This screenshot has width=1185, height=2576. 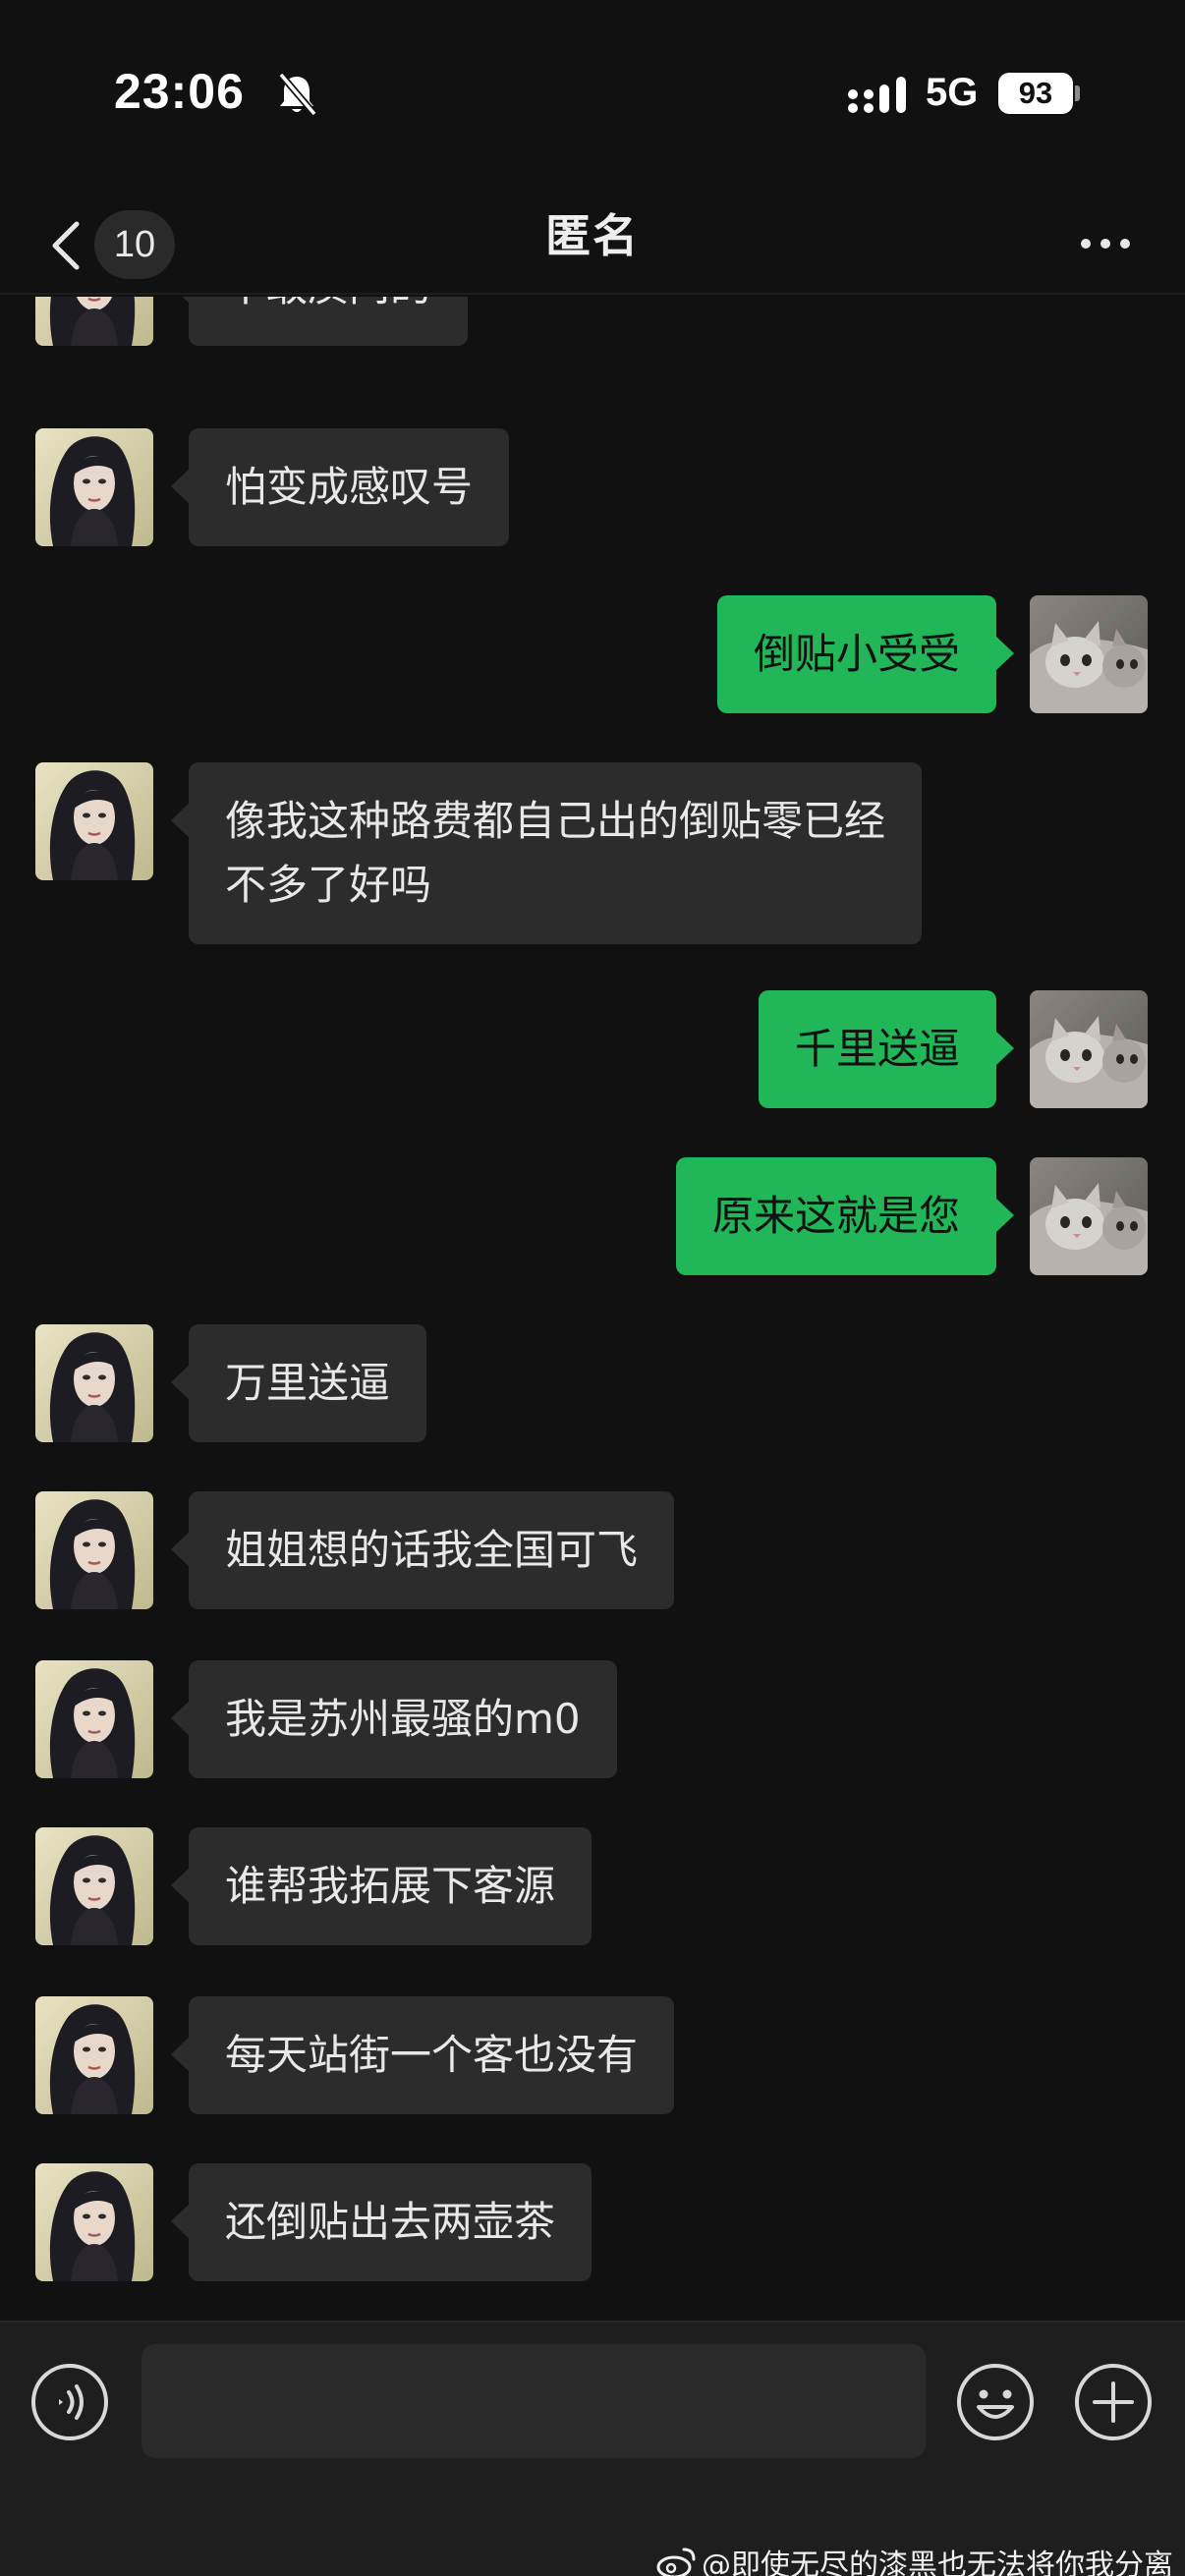 I want to click on status-bar: 23:06 5G 93, so click(x=592, y=93).